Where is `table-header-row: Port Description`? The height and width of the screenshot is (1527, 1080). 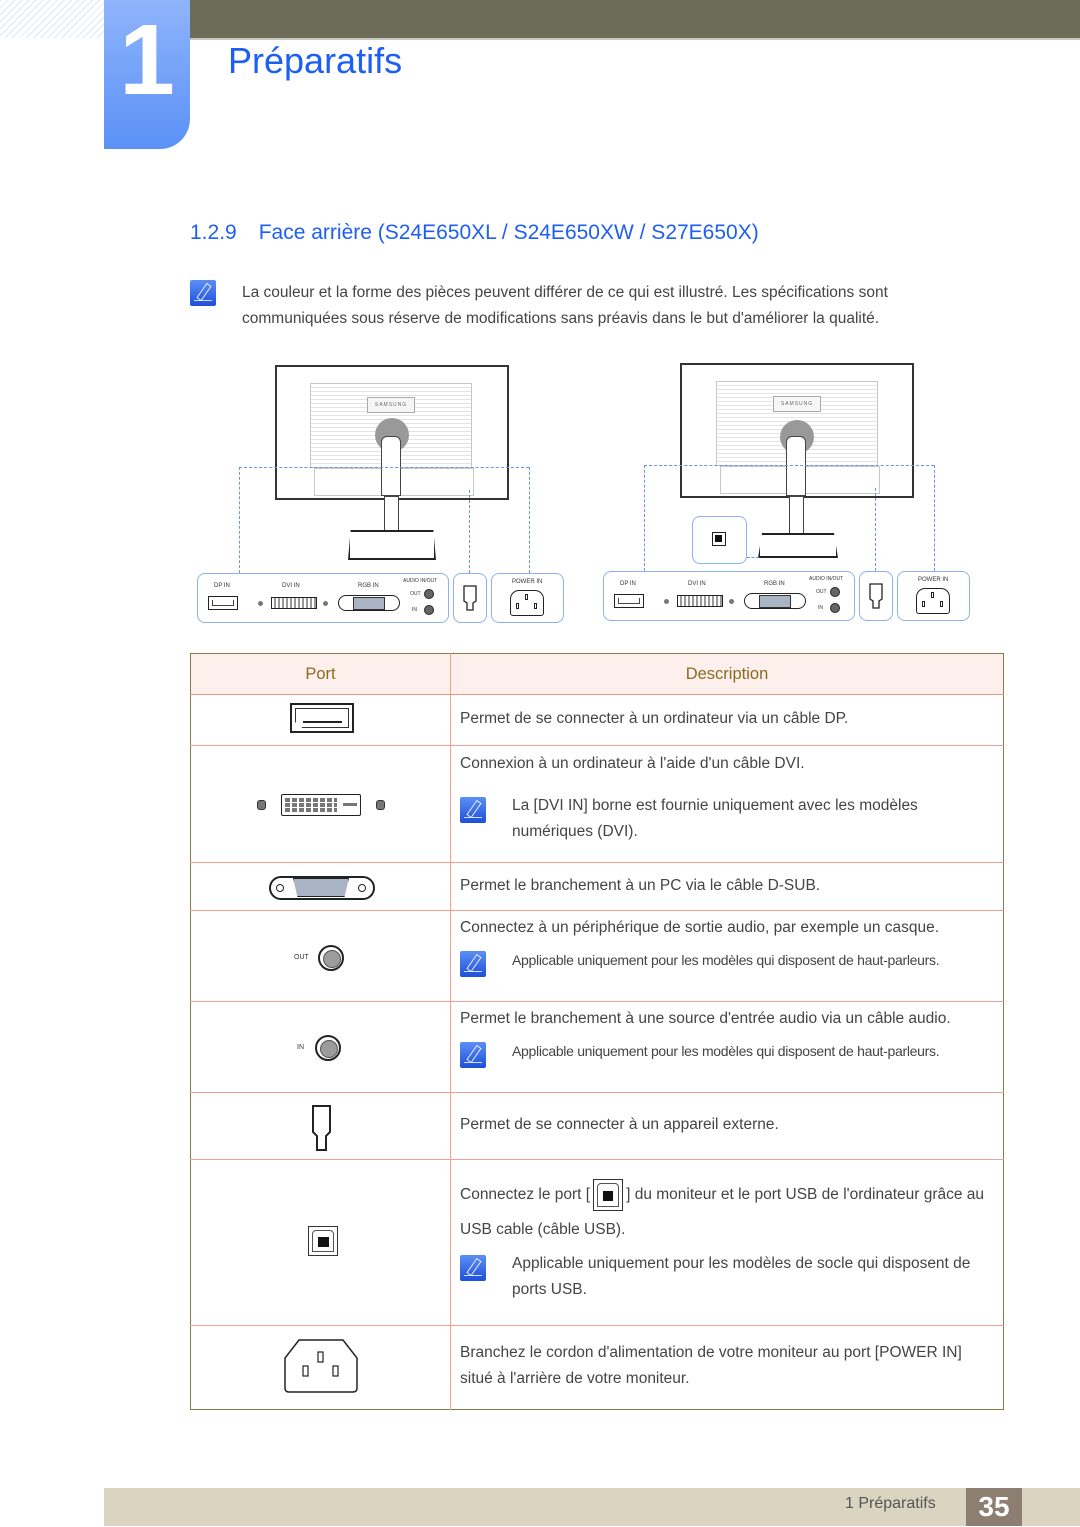
table-header-row: Port Description is located at coordinates (597, 674).